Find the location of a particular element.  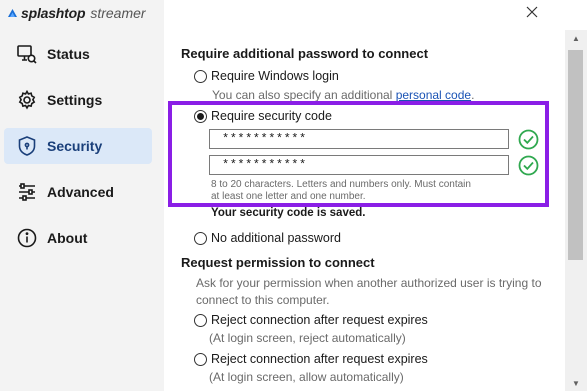

personal-code-link: personal code is located at coordinates (433, 95).